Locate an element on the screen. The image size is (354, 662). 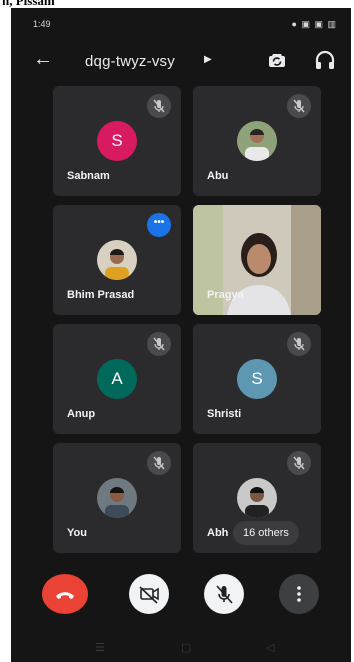
headphones-icon is located at coordinates (325, 60).